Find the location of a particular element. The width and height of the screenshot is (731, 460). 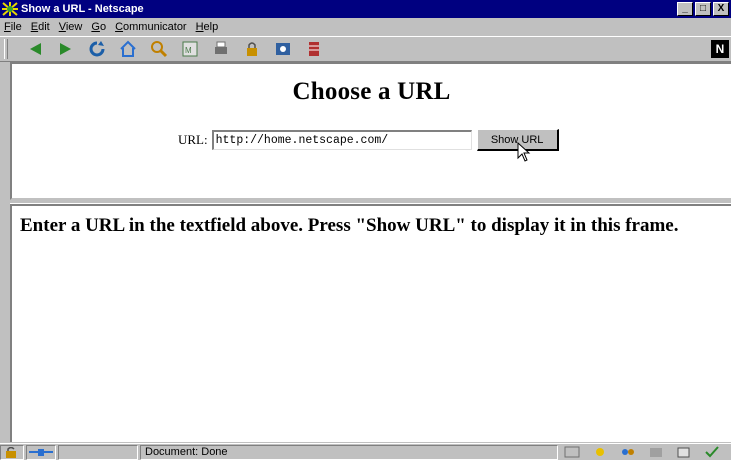

mouse-pointer-icon is located at coordinates (524, 152).